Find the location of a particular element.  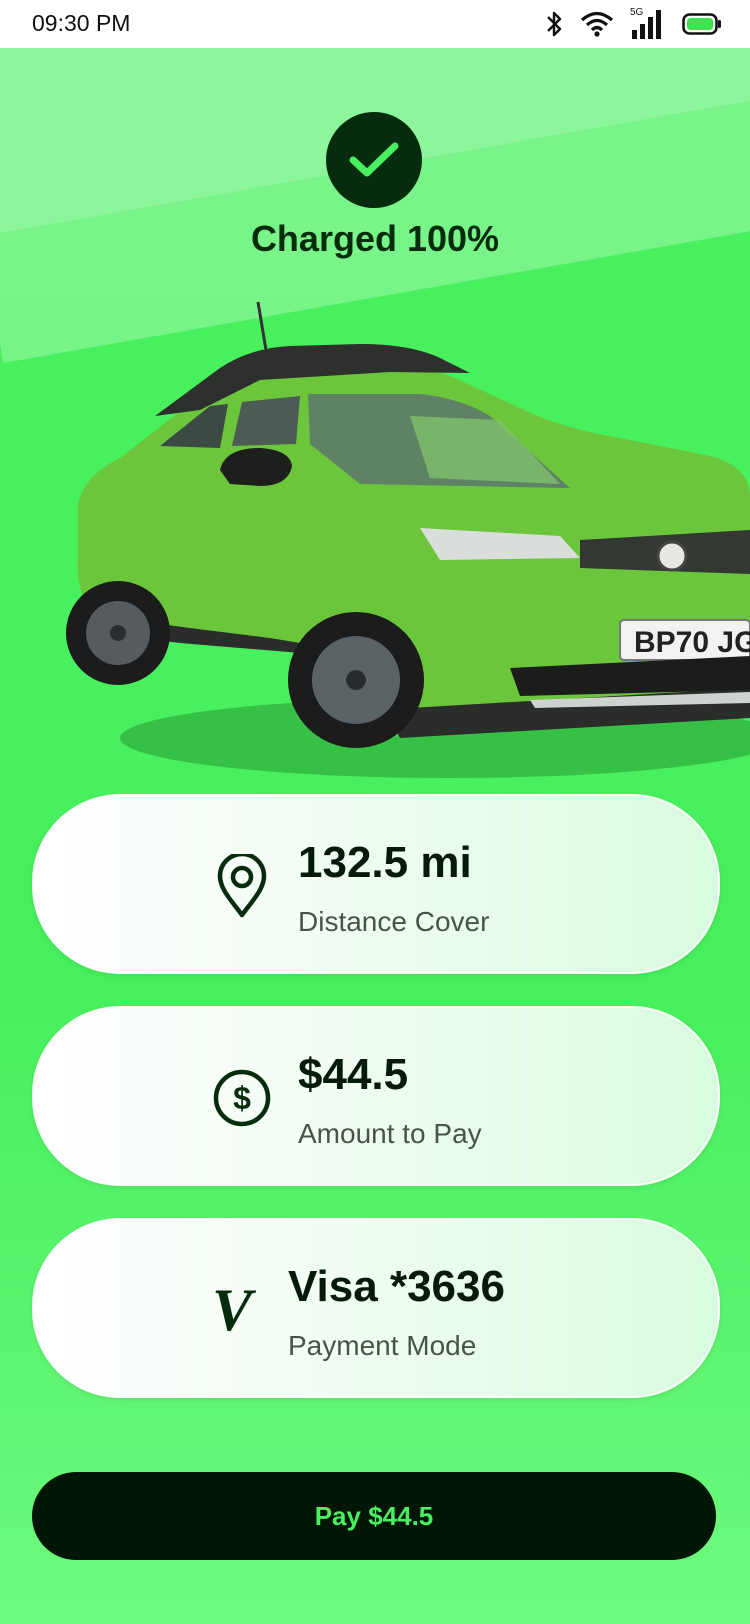

status-icons: 5G is located at coordinates (633, 23).